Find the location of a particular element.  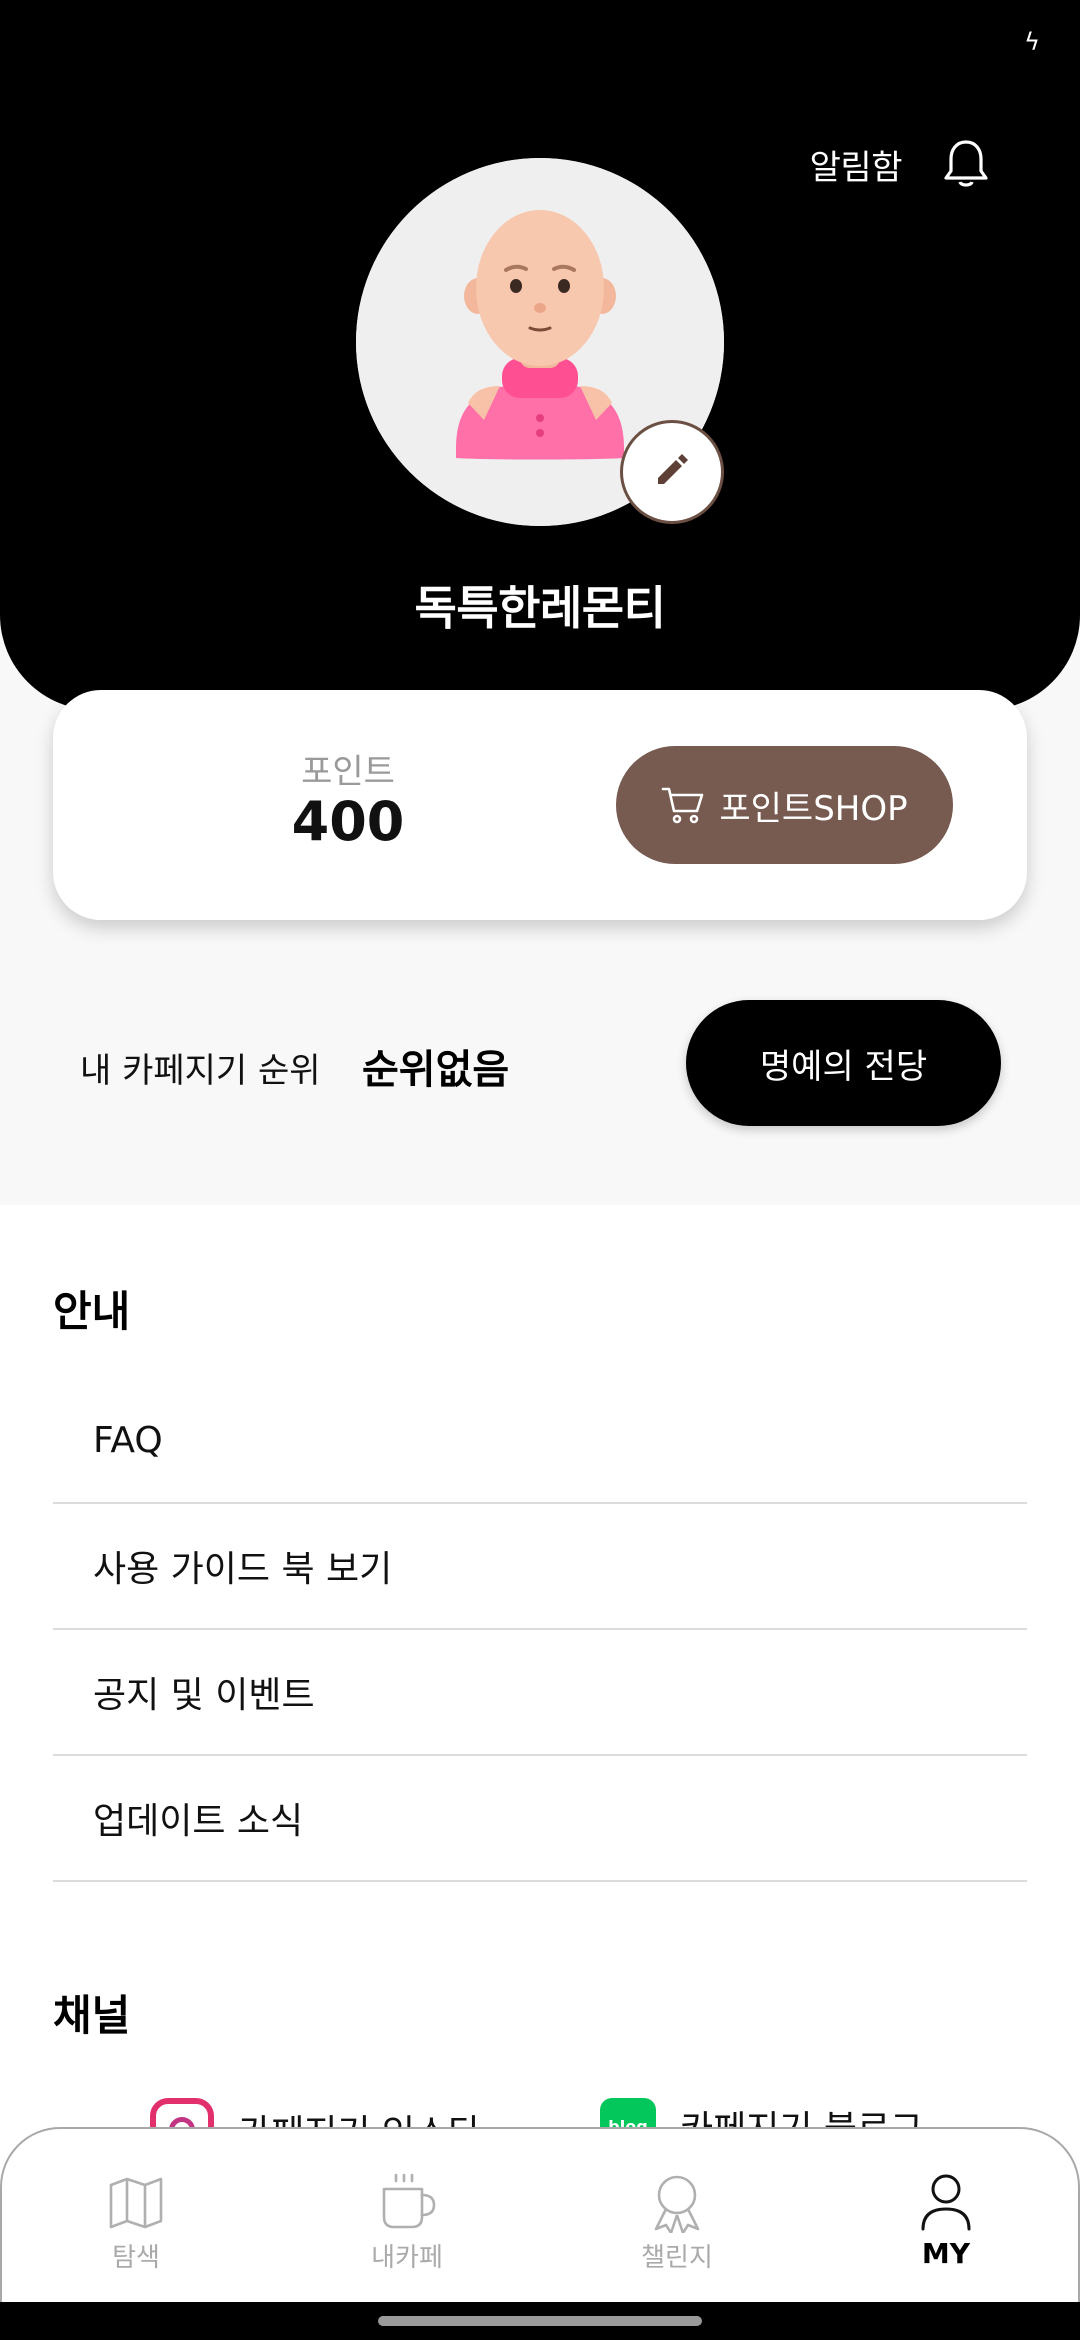

bottom-navigation: 탐색 내카페 챌린지 MY is located at coordinates (540, 2214).